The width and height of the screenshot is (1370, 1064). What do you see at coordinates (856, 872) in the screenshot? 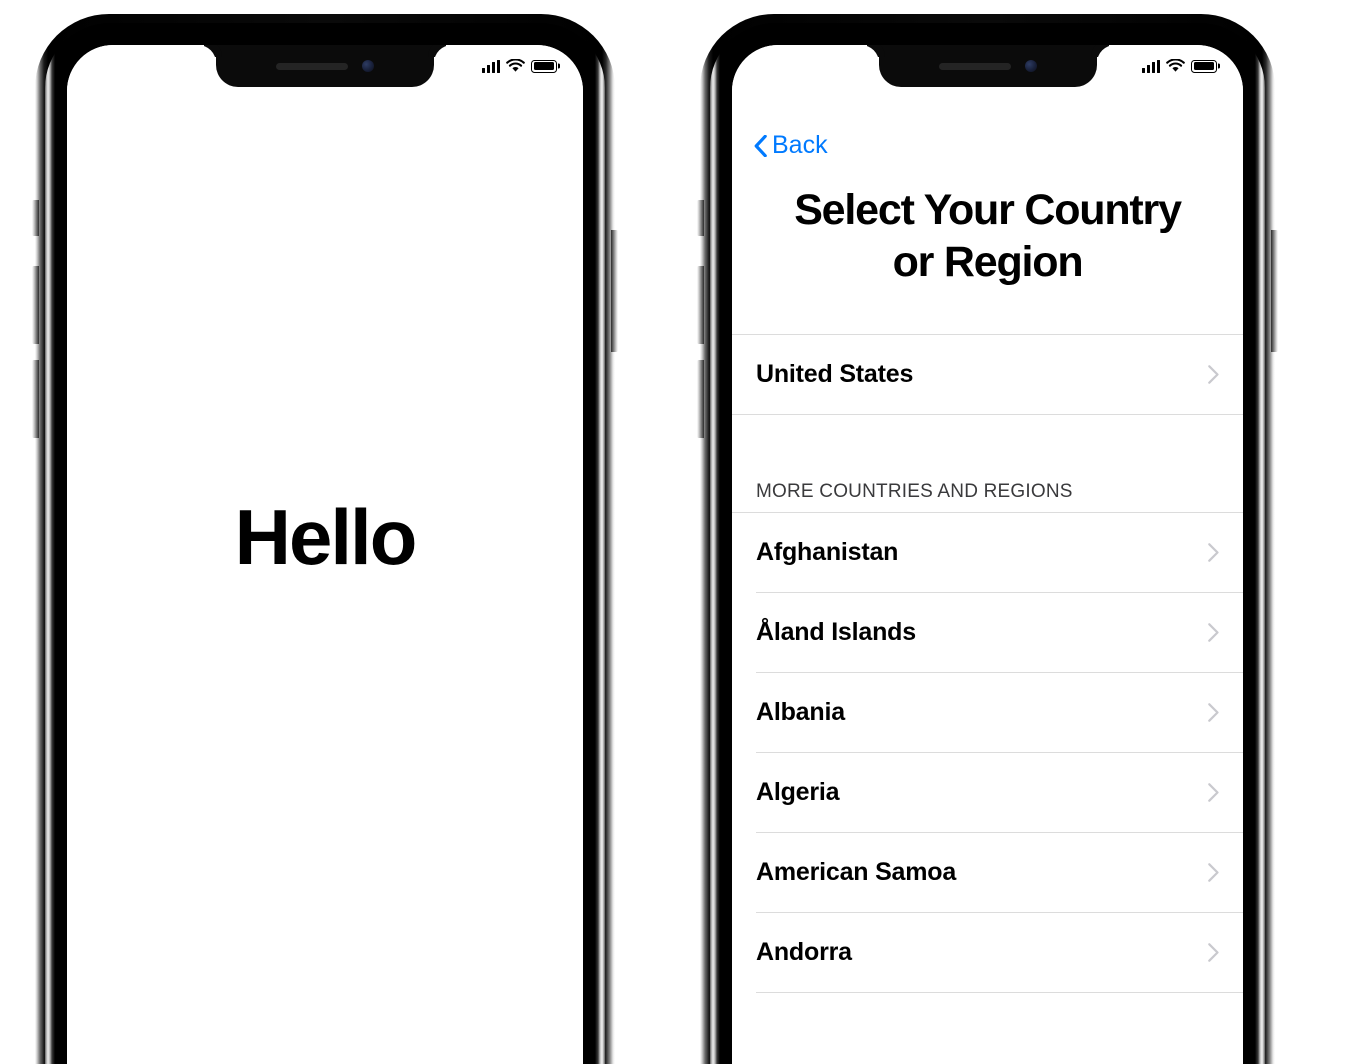
I see `list-item-label: American Samoa` at bounding box center [856, 872].